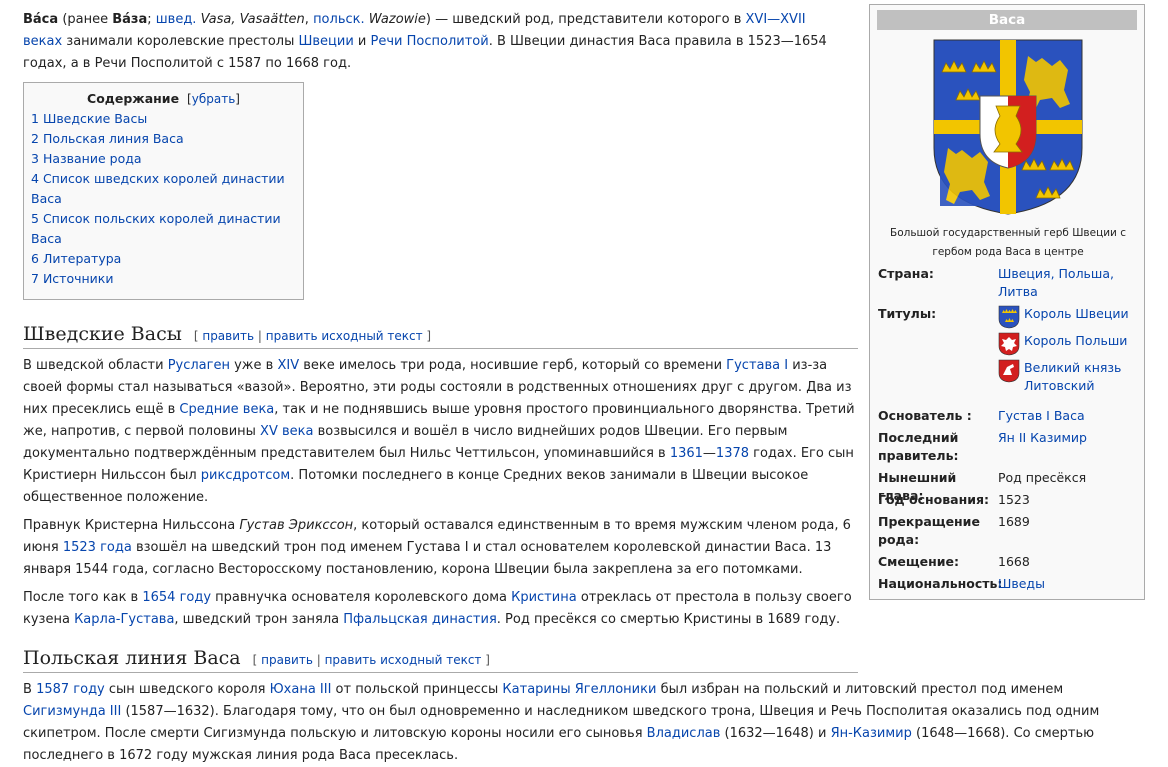 The image size is (1168, 767). I want to click on last-ruler-link: Ян II Казимир, so click(1042, 437).